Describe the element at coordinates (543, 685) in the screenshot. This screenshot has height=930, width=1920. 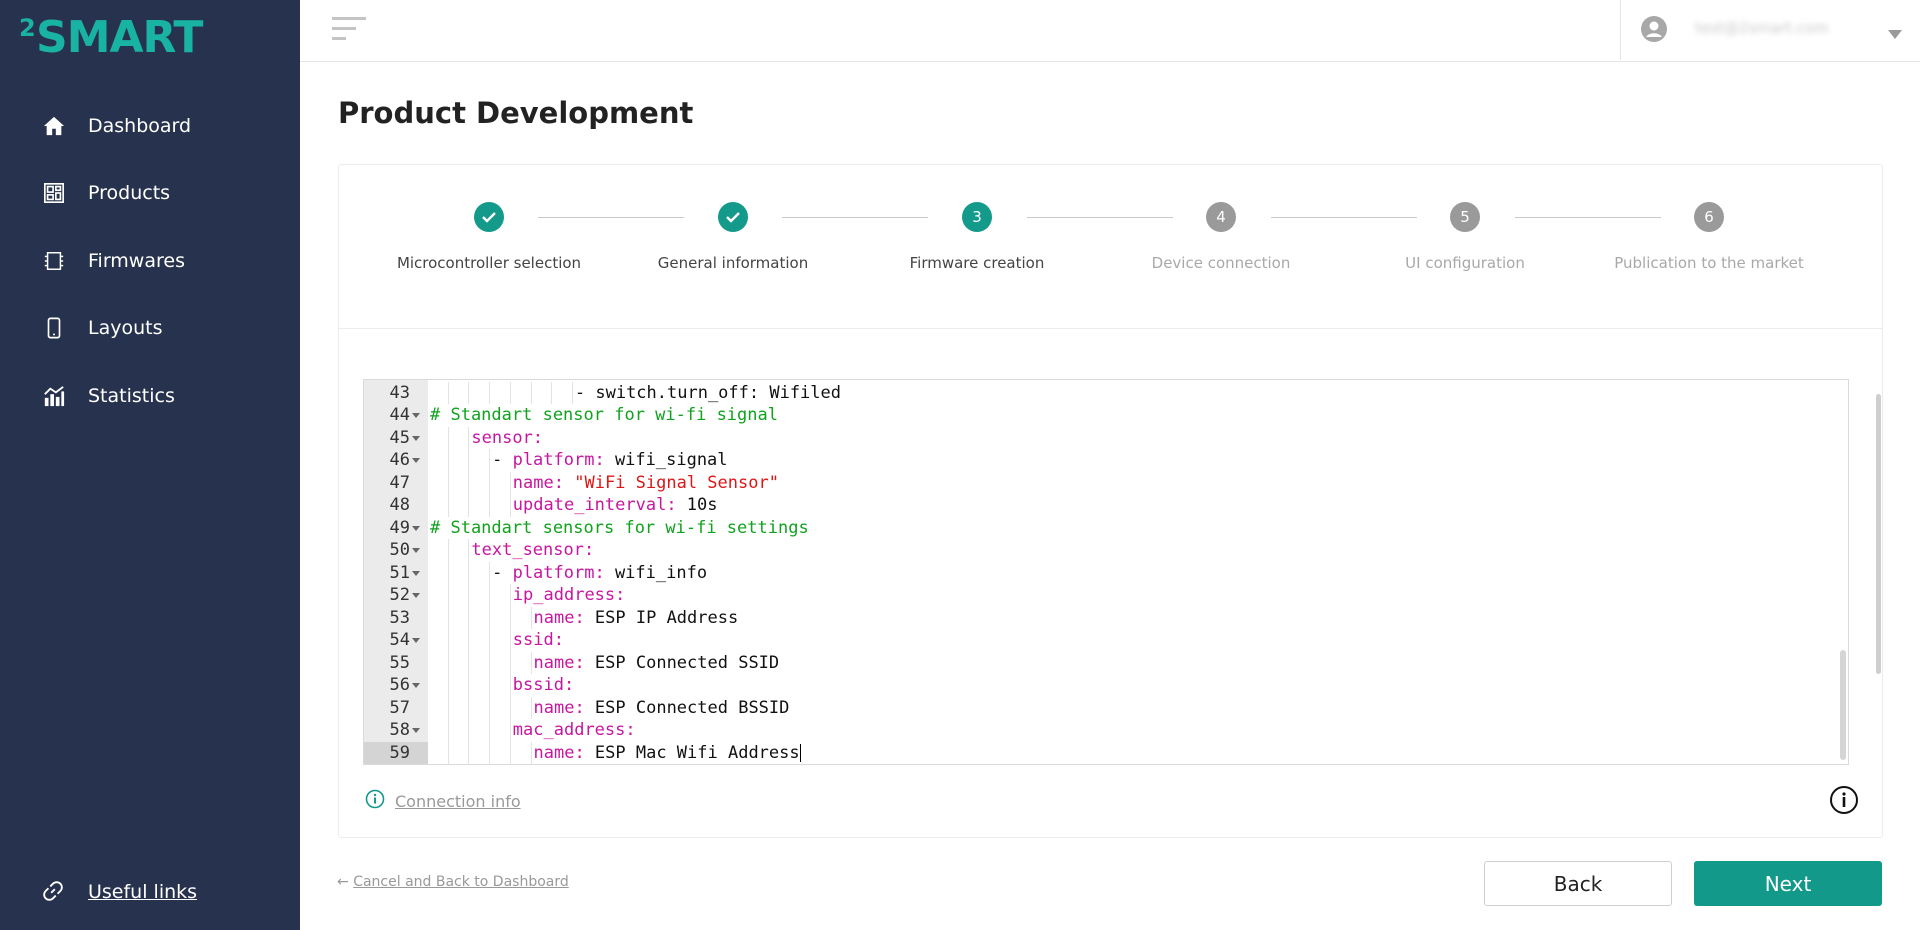
I see `code-token-key: bssid:` at that location.